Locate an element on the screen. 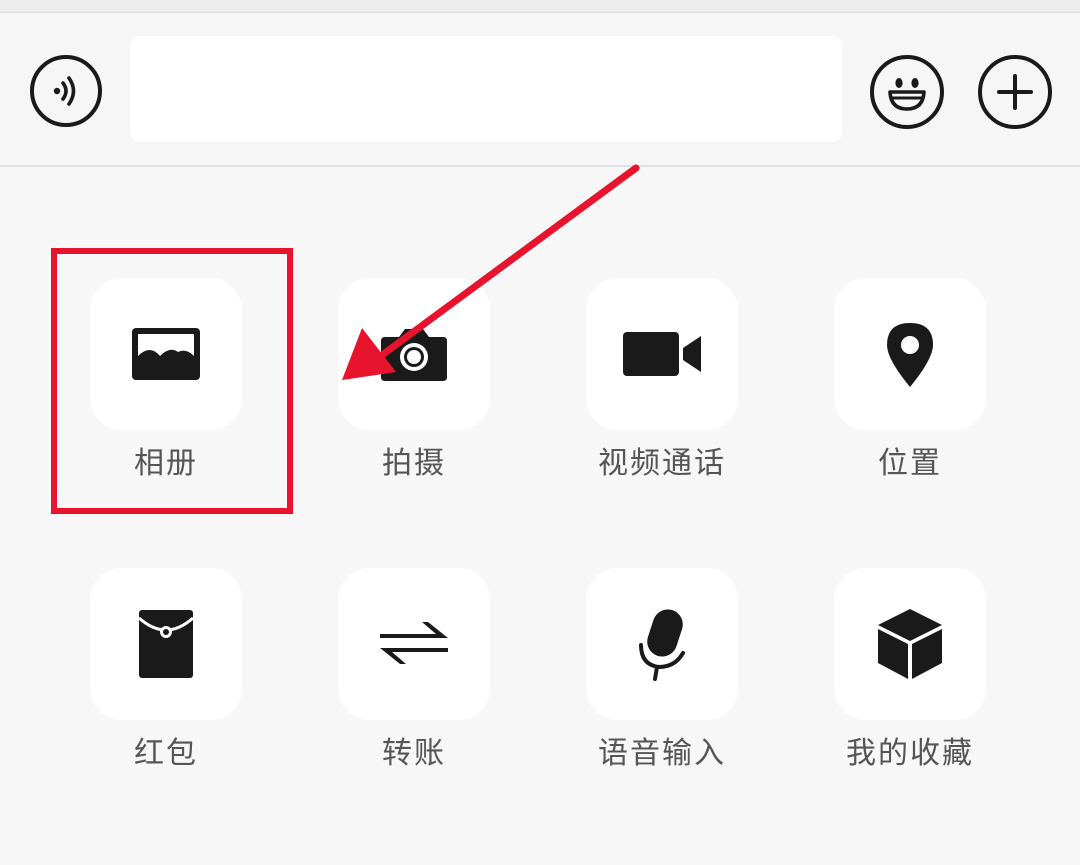  album-label: 相册 is located at coordinates (166, 463).